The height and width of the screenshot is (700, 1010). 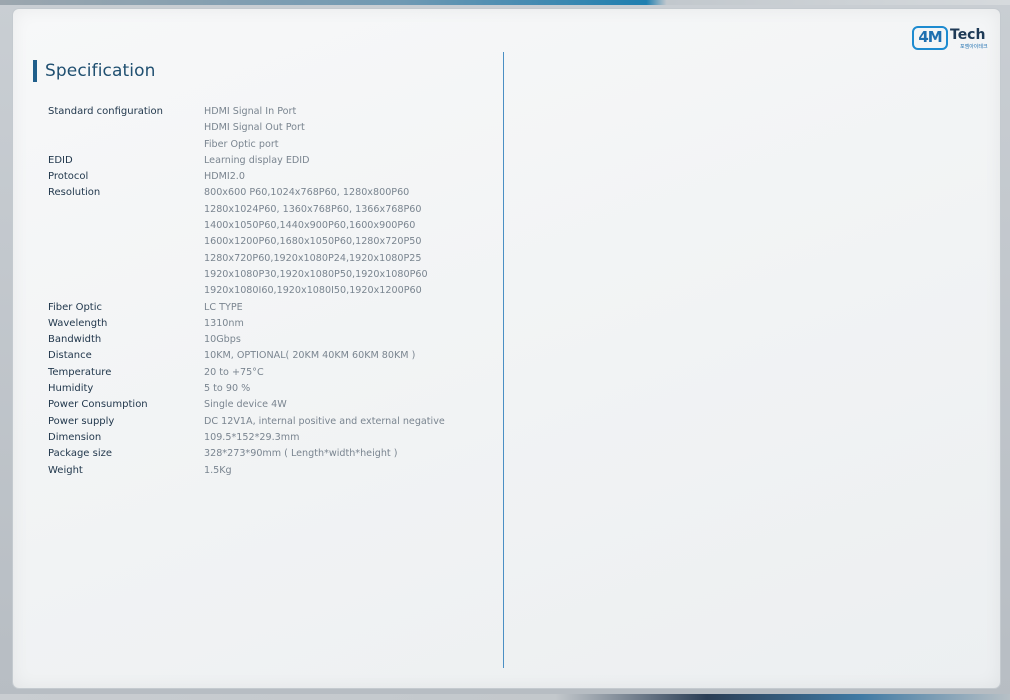 What do you see at coordinates (224, 323) in the screenshot?
I see `spec-value: 1310nm` at bounding box center [224, 323].